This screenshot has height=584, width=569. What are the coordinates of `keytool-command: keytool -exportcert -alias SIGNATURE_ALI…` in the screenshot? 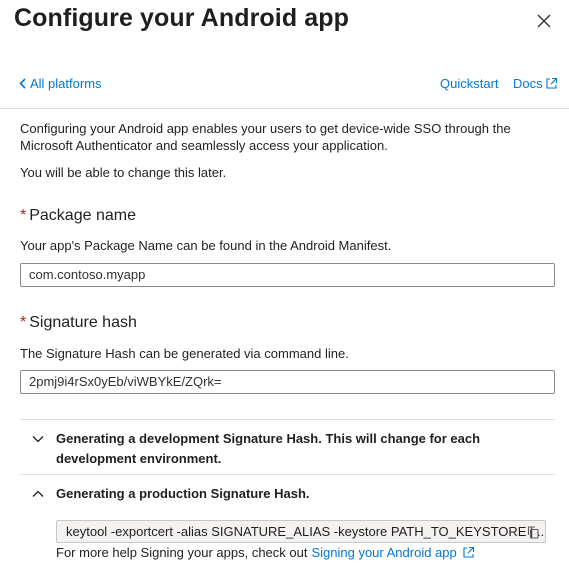 It's located at (306, 531).